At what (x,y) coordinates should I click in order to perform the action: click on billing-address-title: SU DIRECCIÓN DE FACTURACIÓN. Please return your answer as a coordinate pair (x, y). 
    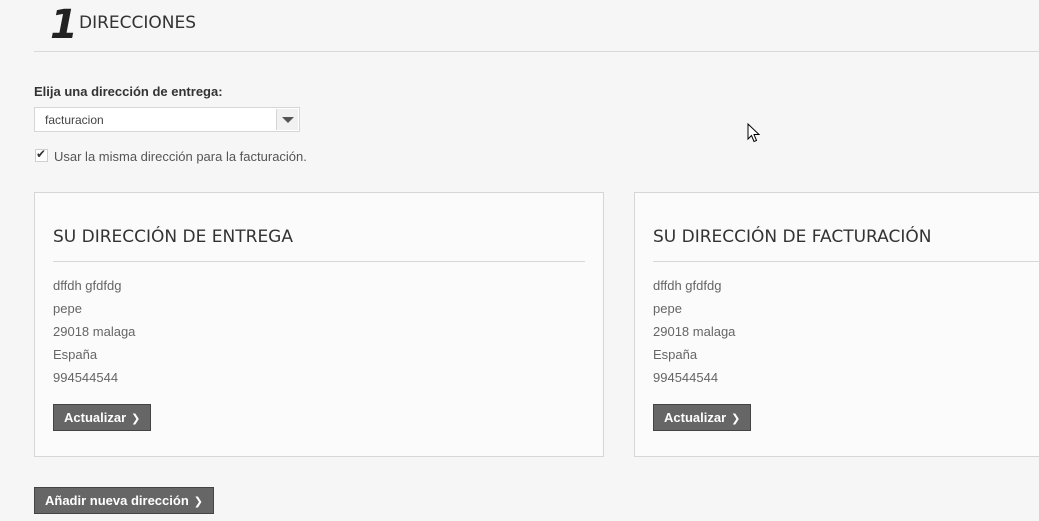
    Looking at the image, I should click on (792, 237).